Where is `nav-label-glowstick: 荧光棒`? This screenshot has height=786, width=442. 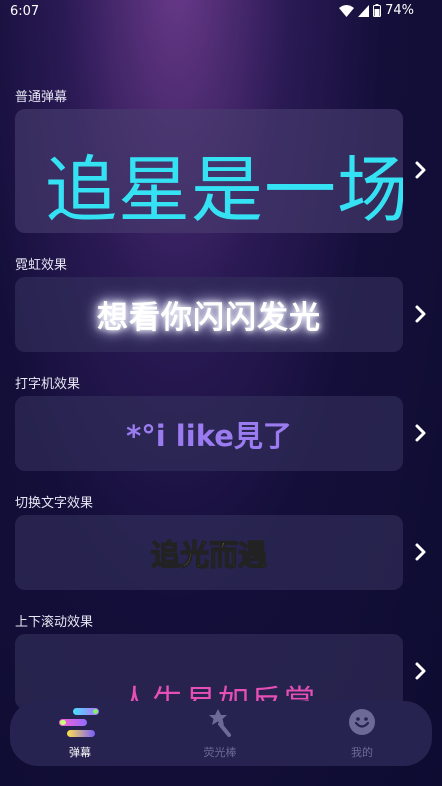
nav-label-glowstick: 荧光棒 is located at coordinates (220, 752).